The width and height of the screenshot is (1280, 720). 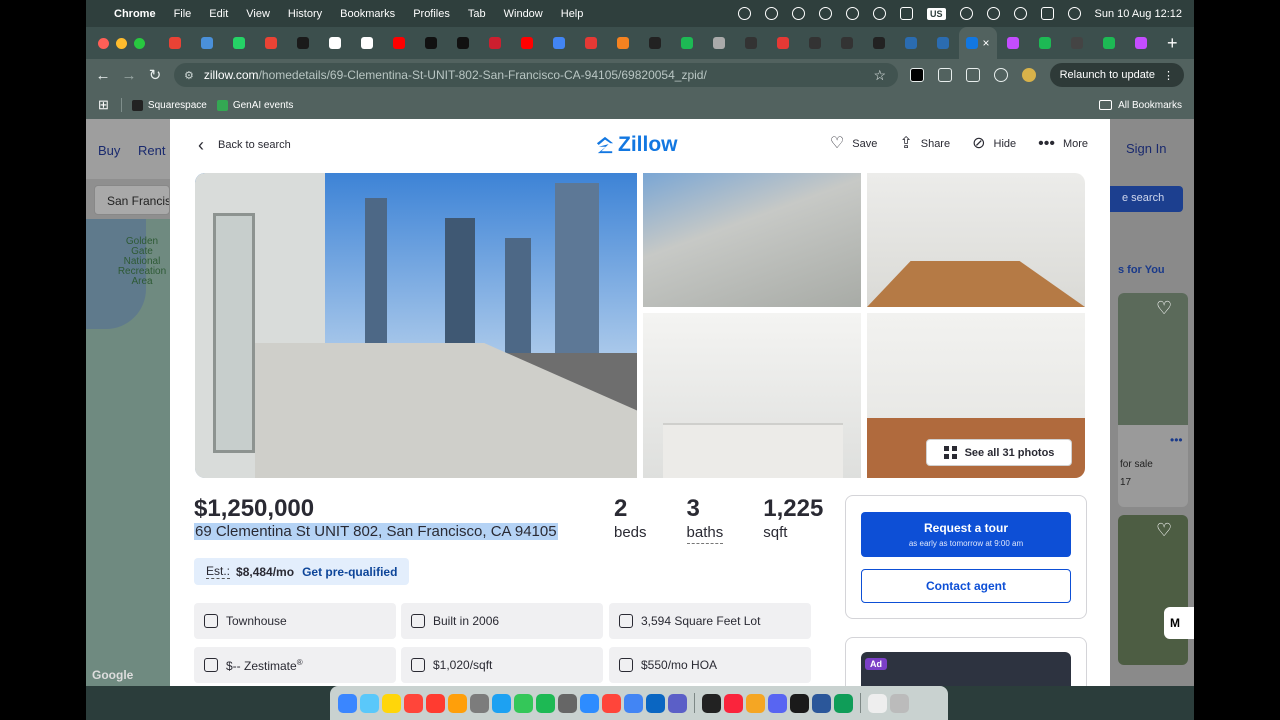 I want to click on baths-fact: 3 baths, so click(x=705, y=519).